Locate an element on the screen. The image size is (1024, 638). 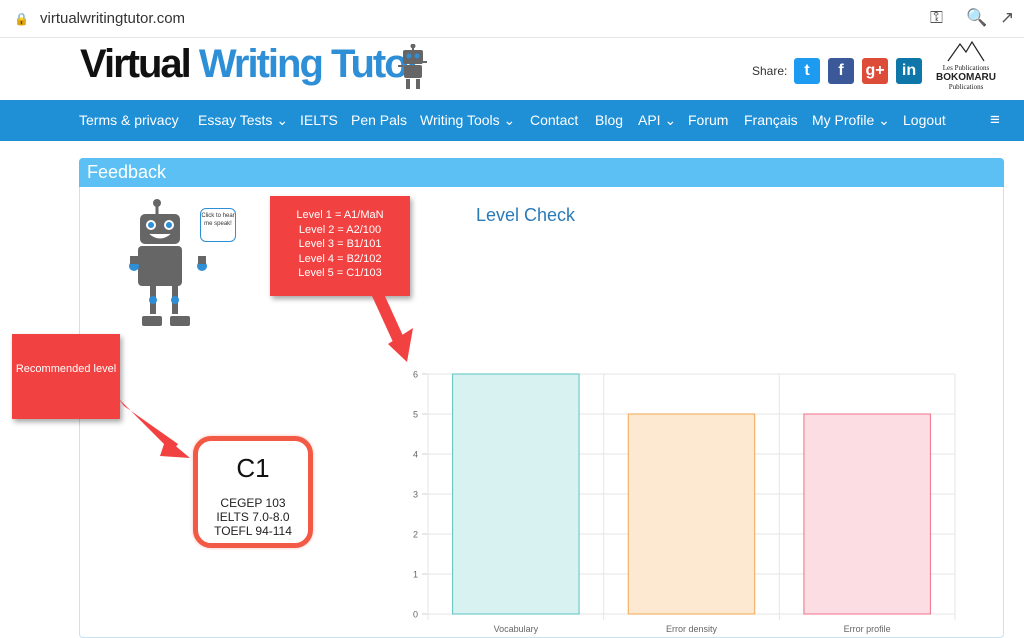
x-tick-label: Error density is located at coordinates (692, 629).